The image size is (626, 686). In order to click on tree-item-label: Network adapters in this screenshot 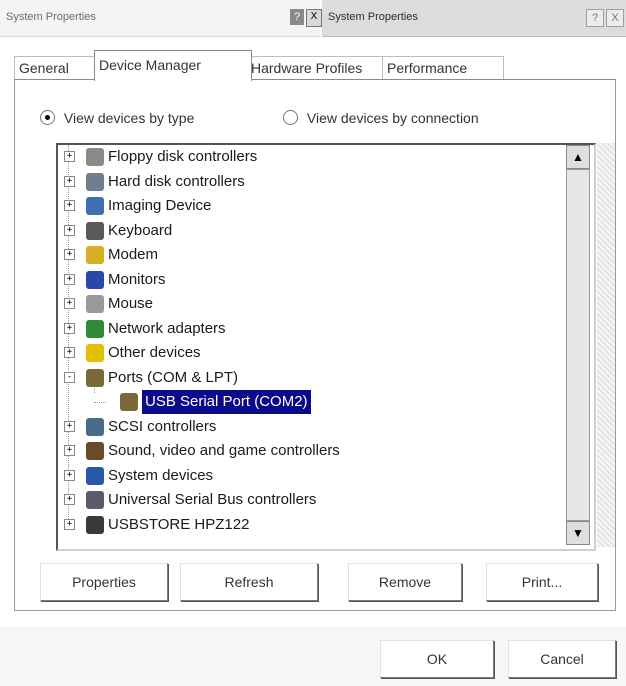, I will do `click(167, 328)`.